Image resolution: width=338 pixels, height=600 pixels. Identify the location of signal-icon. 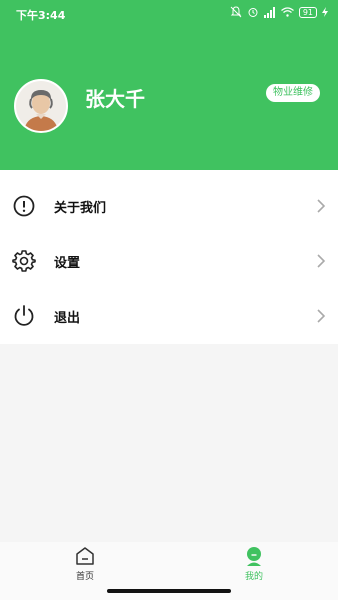
(269, 12).